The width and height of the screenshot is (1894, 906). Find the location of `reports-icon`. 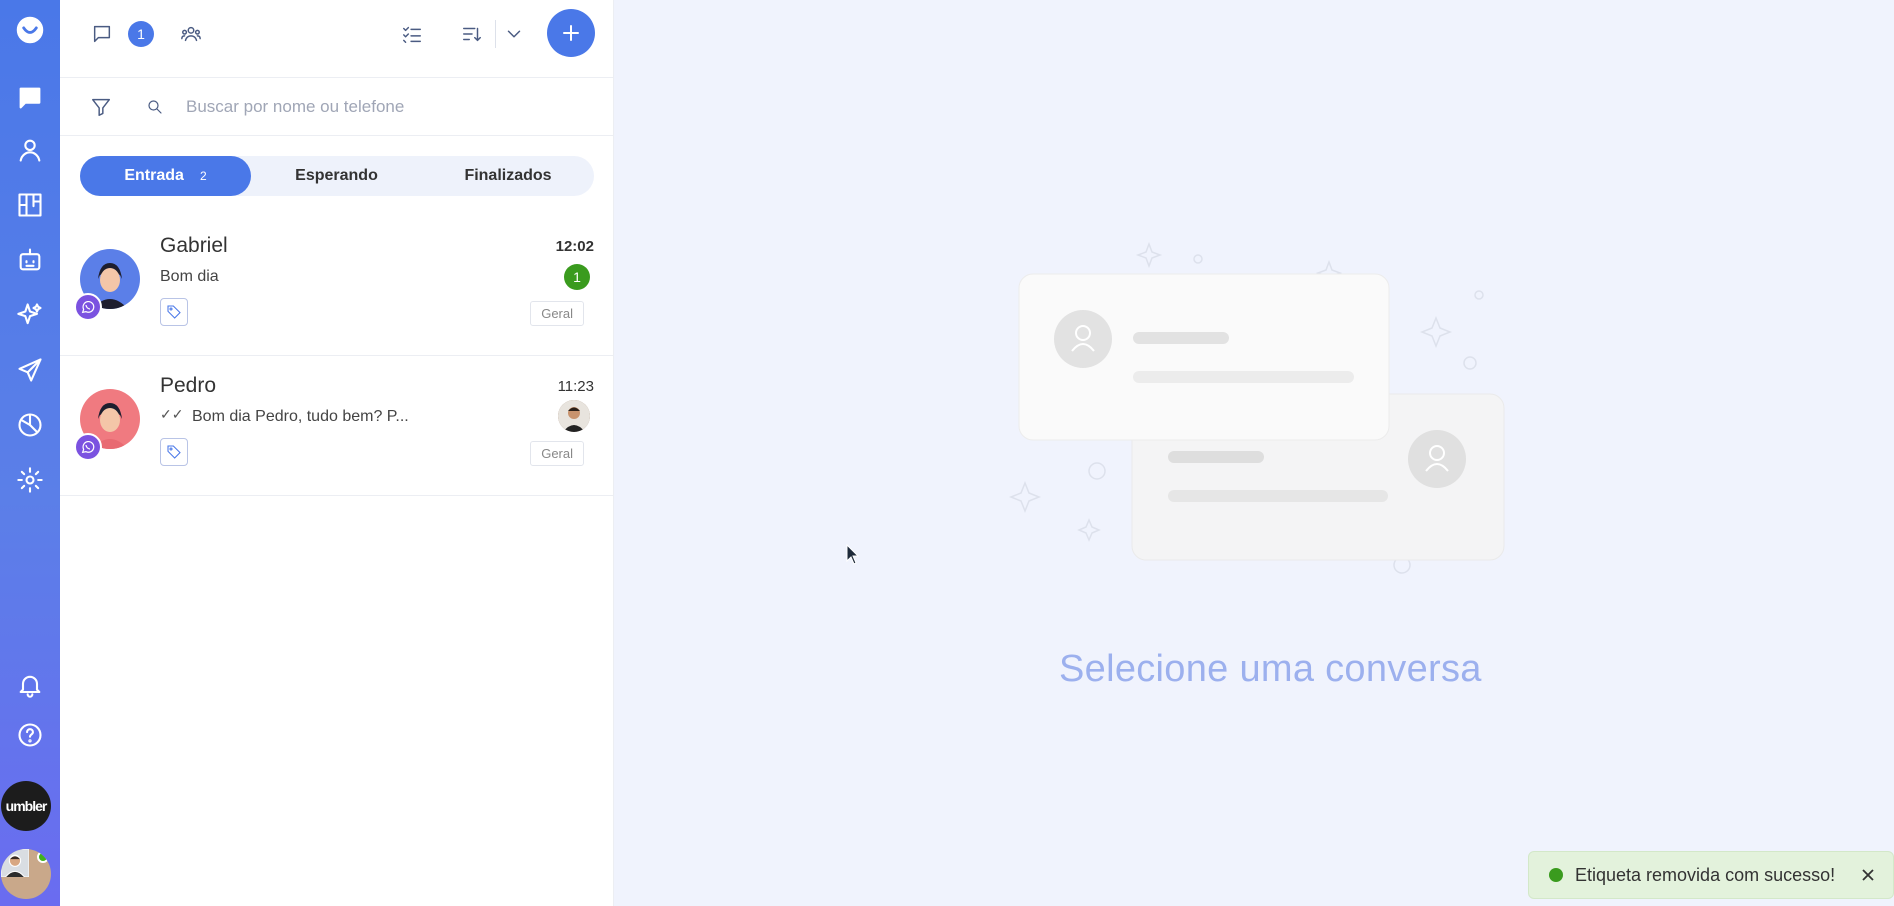

reports-icon is located at coordinates (30, 425).